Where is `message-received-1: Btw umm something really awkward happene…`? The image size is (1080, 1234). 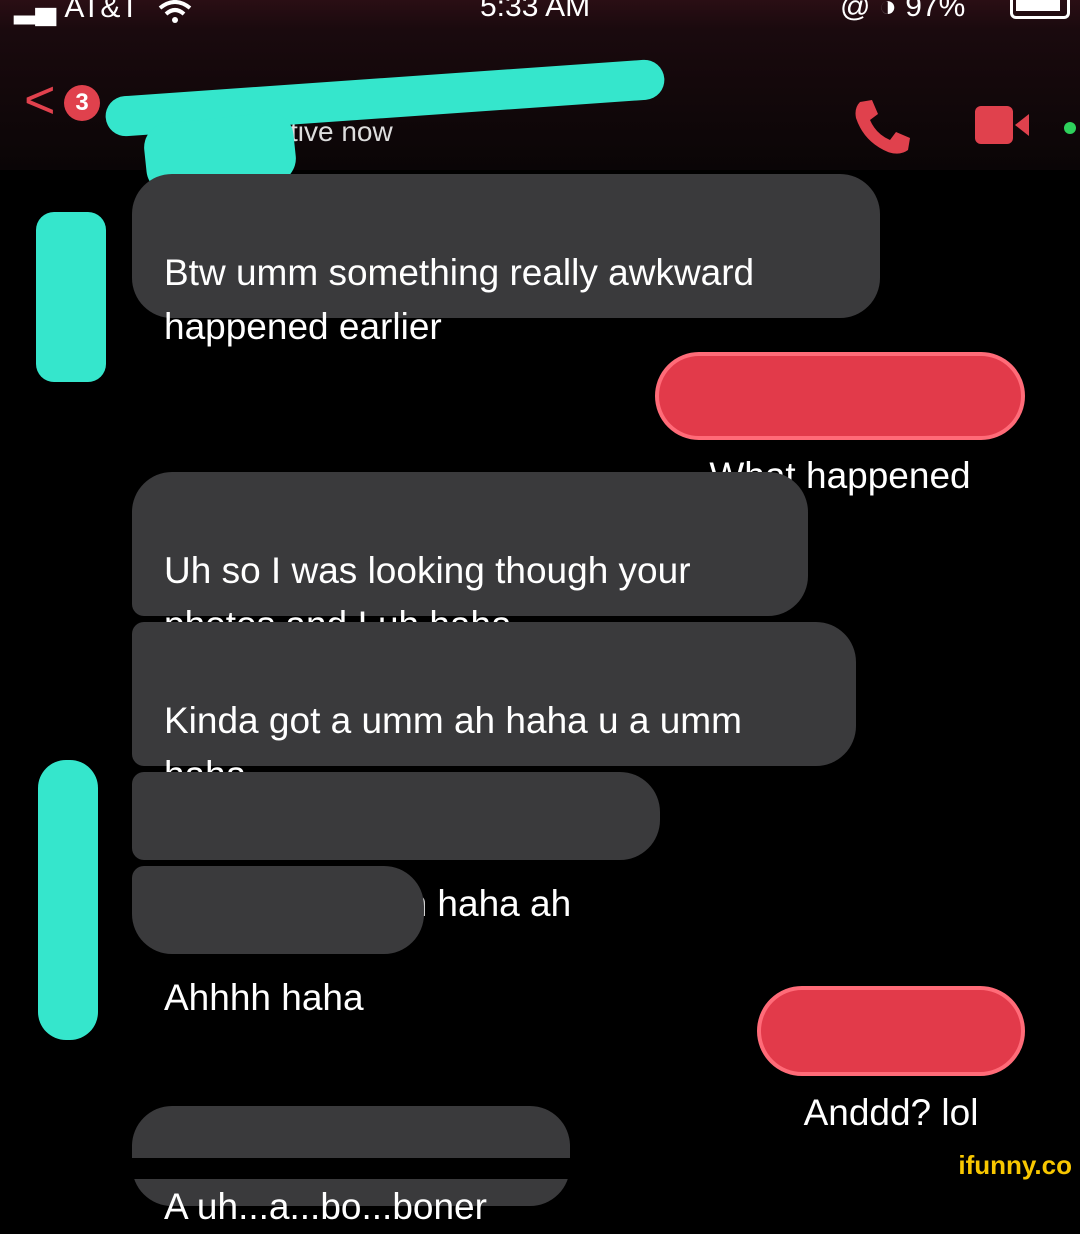
message-received-1: Btw umm something really awkward happene… is located at coordinates (506, 260).